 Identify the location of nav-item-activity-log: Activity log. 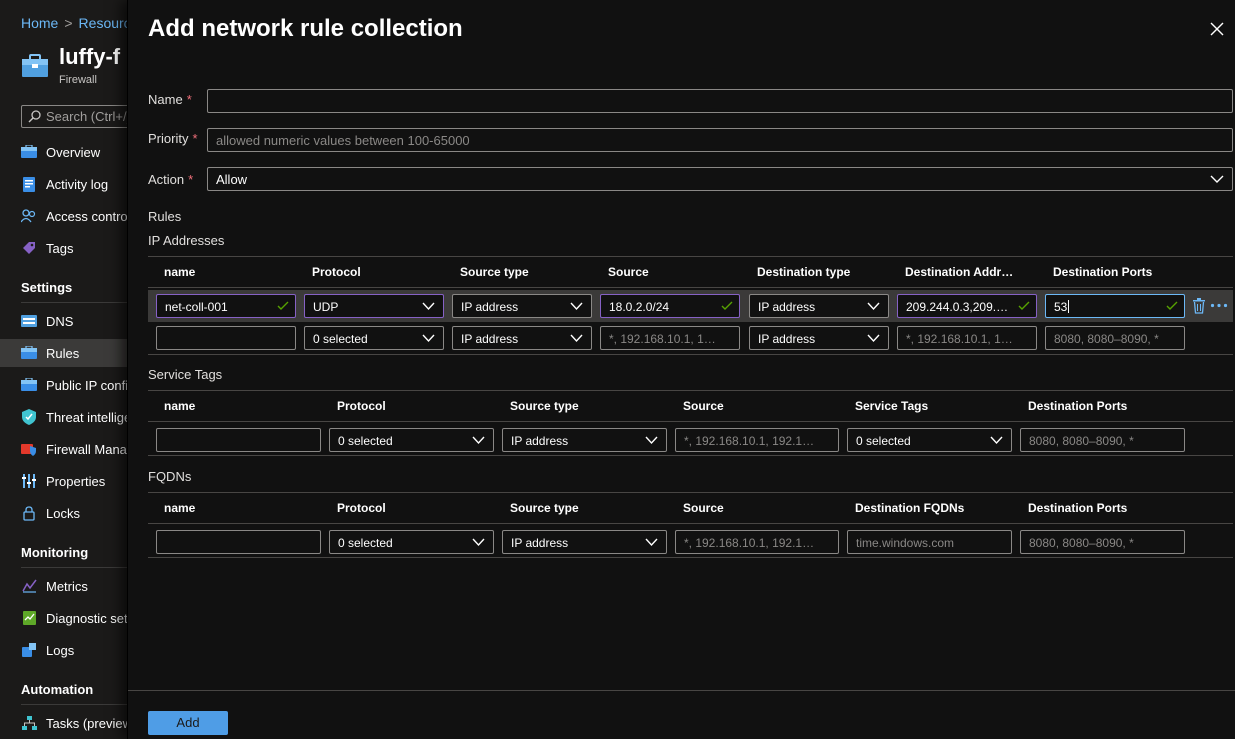
(65, 184).